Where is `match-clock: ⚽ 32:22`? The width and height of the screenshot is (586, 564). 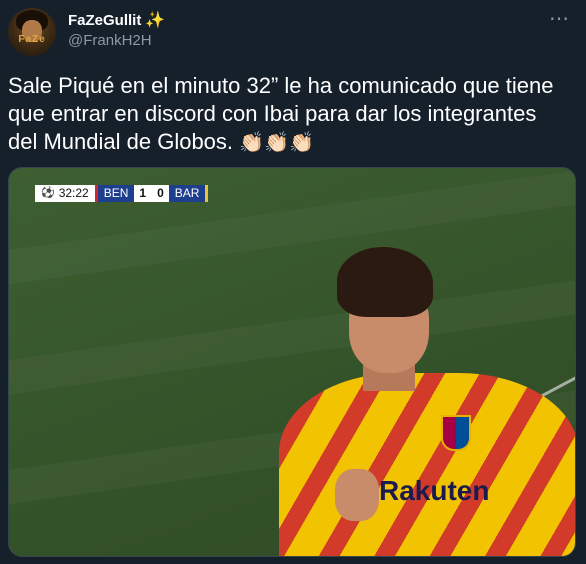 match-clock: ⚽ 32:22 is located at coordinates (65, 193).